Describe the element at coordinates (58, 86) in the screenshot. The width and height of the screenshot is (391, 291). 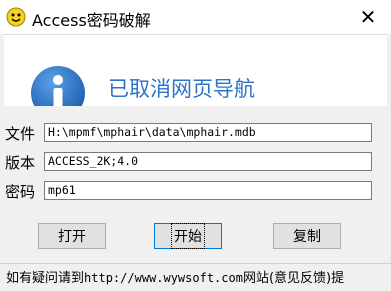
I see `info-icon` at that location.